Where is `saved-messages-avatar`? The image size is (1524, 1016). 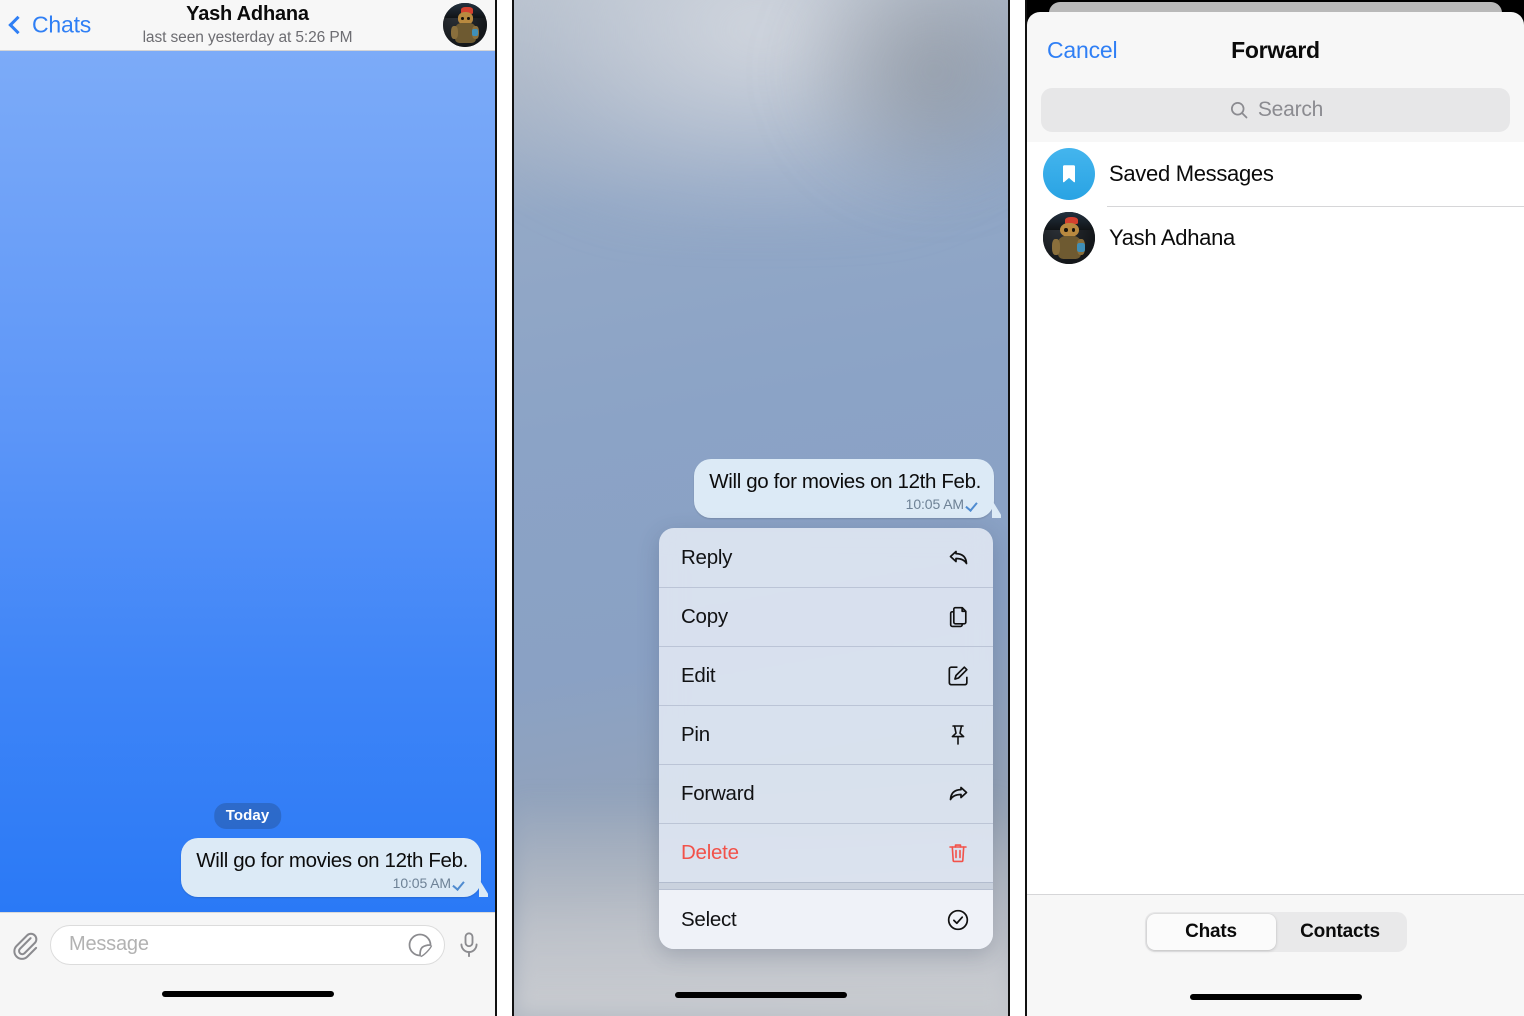 saved-messages-avatar is located at coordinates (1069, 174).